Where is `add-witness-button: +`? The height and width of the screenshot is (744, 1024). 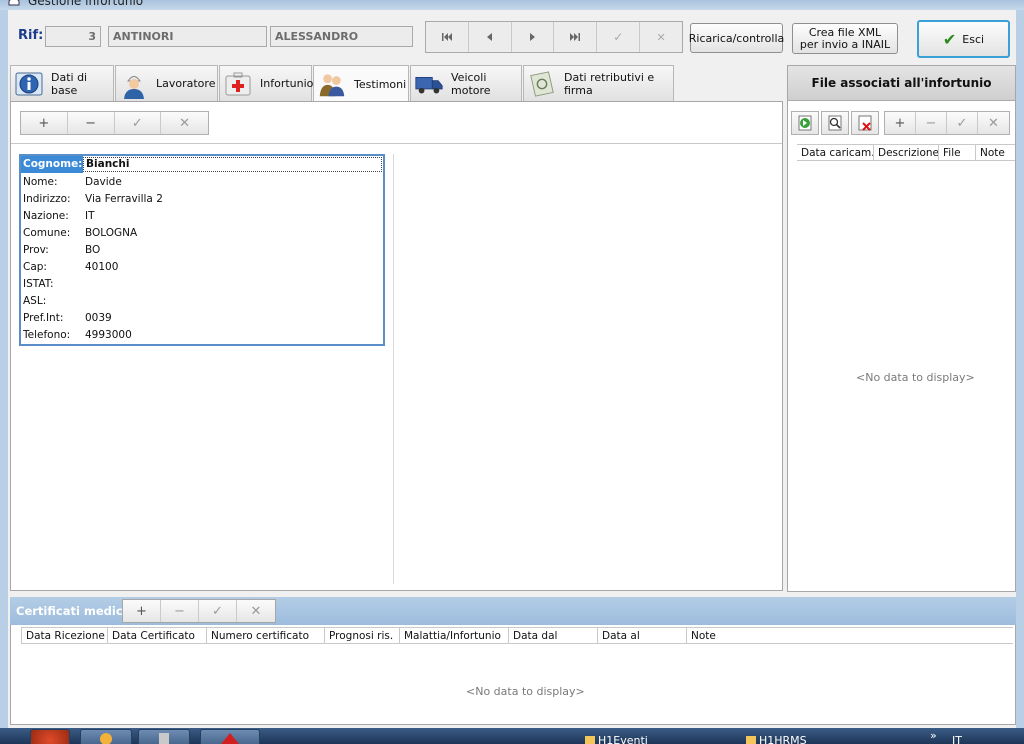 add-witness-button: + is located at coordinates (44, 123).